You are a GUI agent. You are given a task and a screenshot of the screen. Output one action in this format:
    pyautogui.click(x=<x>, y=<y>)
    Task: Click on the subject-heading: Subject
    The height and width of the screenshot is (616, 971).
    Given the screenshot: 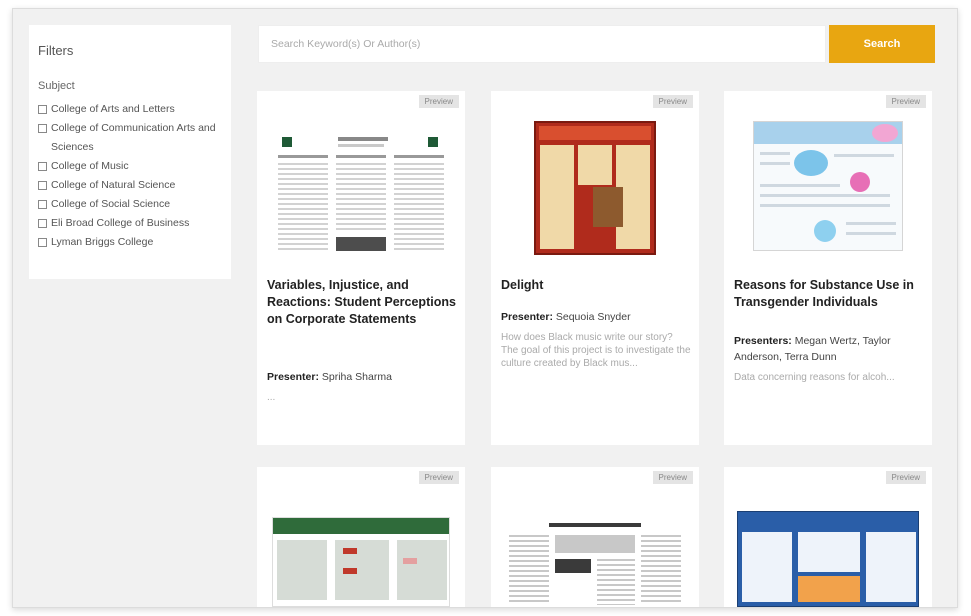 What is the action you would take?
    pyautogui.click(x=56, y=86)
    